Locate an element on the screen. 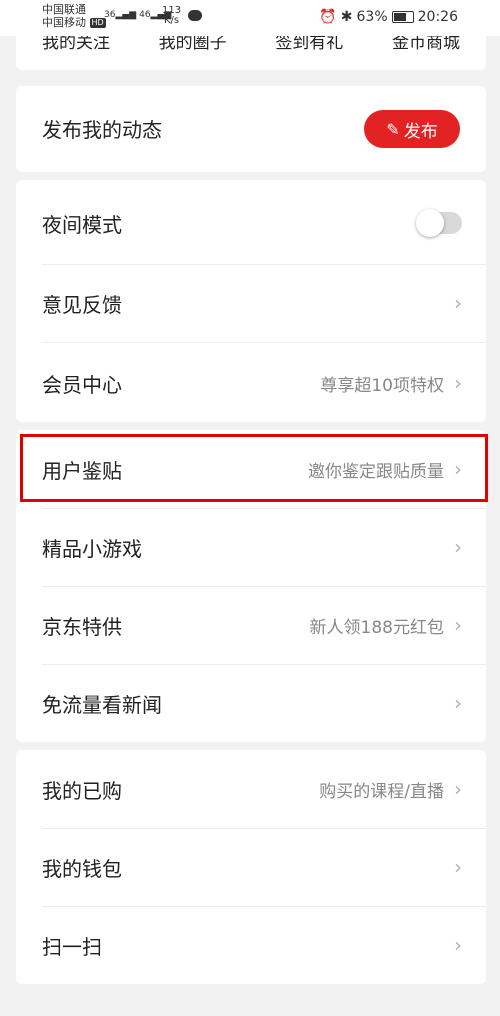 The height and width of the screenshot is (1016, 500). night-mode-toggle is located at coordinates (439, 223).